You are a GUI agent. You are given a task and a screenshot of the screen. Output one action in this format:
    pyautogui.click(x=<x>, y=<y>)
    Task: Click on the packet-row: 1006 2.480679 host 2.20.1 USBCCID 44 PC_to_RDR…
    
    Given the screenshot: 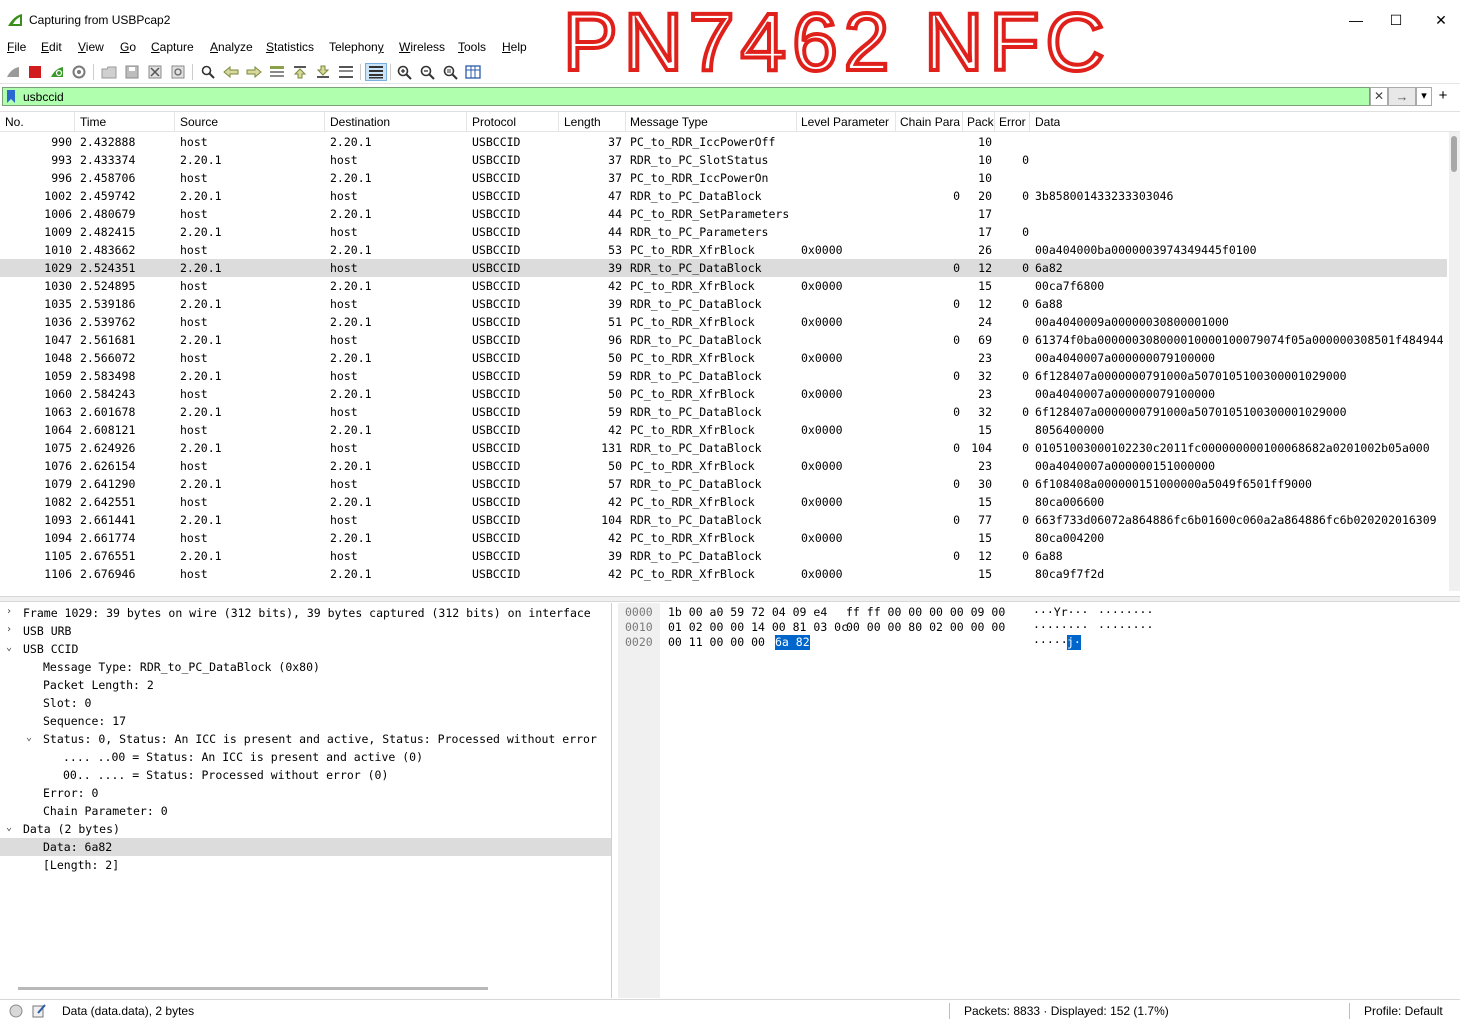 What is the action you would take?
    pyautogui.click(x=723, y=214)
    